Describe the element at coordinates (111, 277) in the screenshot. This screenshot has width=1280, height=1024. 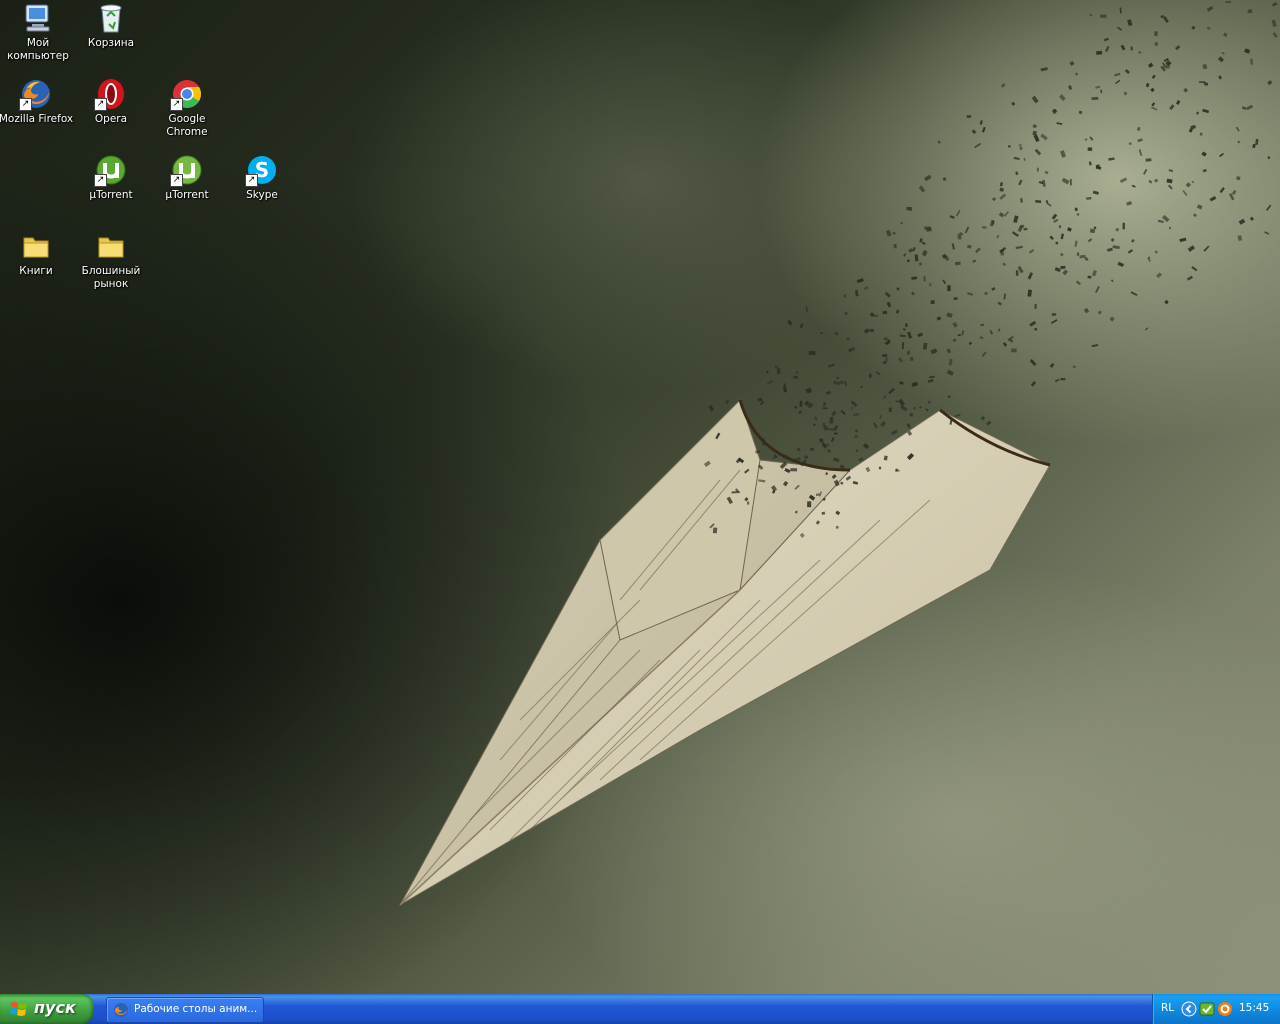
I see `desktop-icon-label: Блошиный рынок` at that location.